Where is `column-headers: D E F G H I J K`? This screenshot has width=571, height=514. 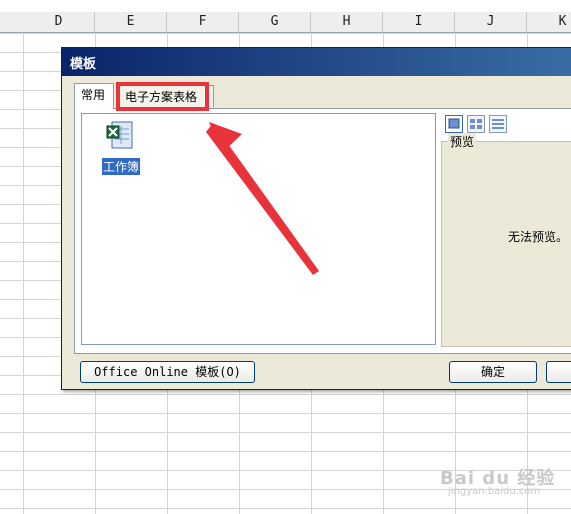 column-headers: D E F G H I J K is located at coordinates (285, 22).